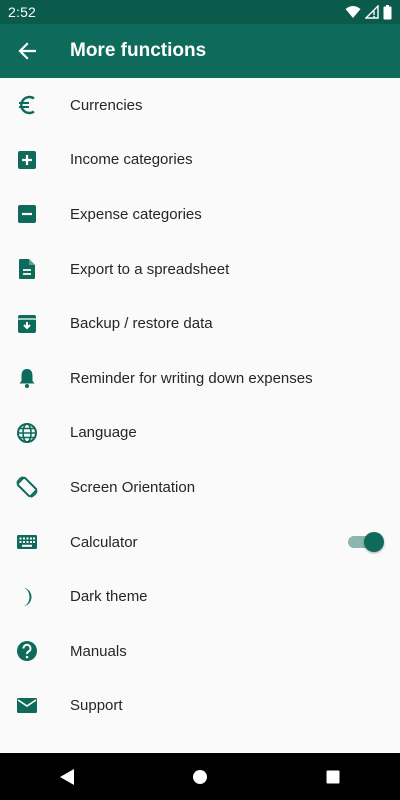 The height and width of the screenshot is (800, 400). What do you see at coordinates (27, 379) in the screenshot?
I see `bell-icon` at bounding box center [27, 379].